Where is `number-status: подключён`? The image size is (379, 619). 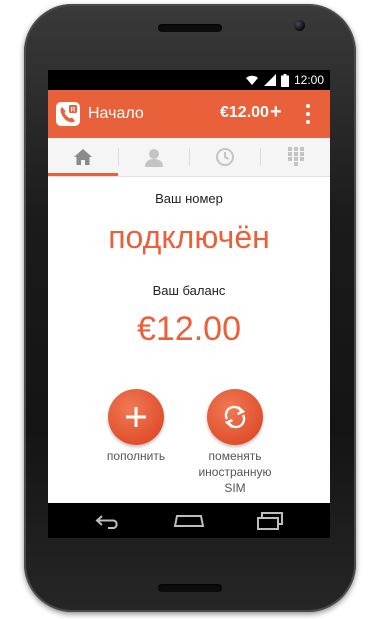
number-status: подключён is located at coordinates (189, 237).